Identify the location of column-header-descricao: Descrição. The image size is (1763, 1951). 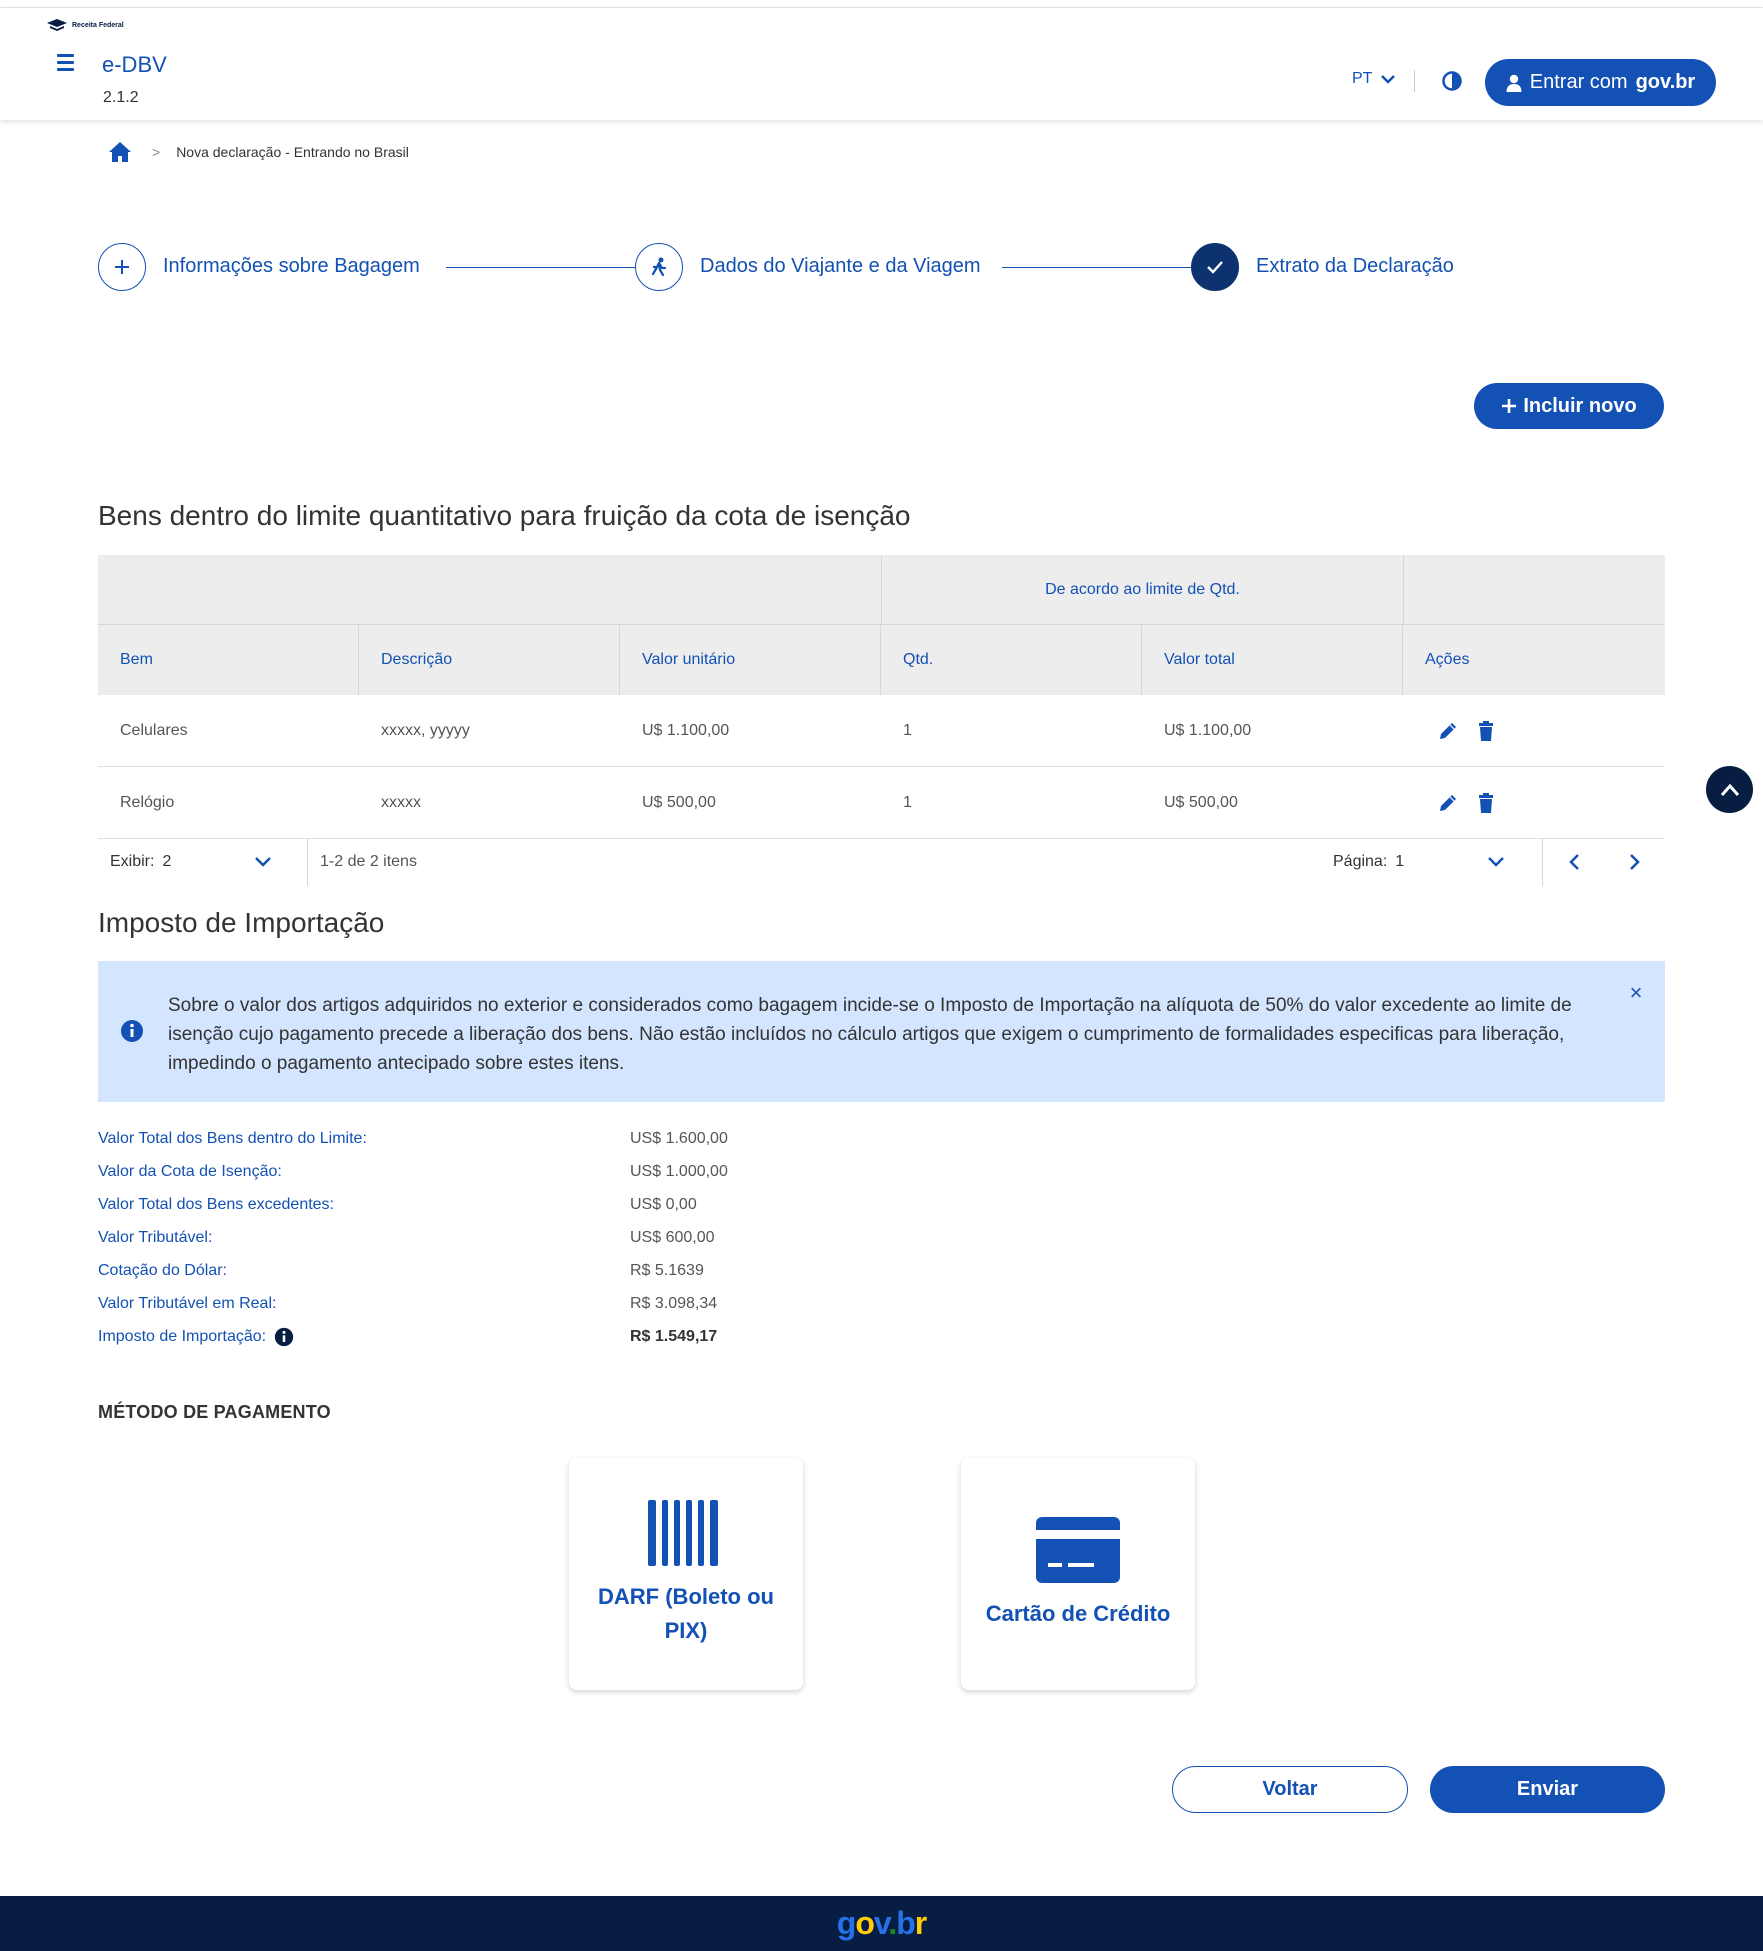
(489, 660).